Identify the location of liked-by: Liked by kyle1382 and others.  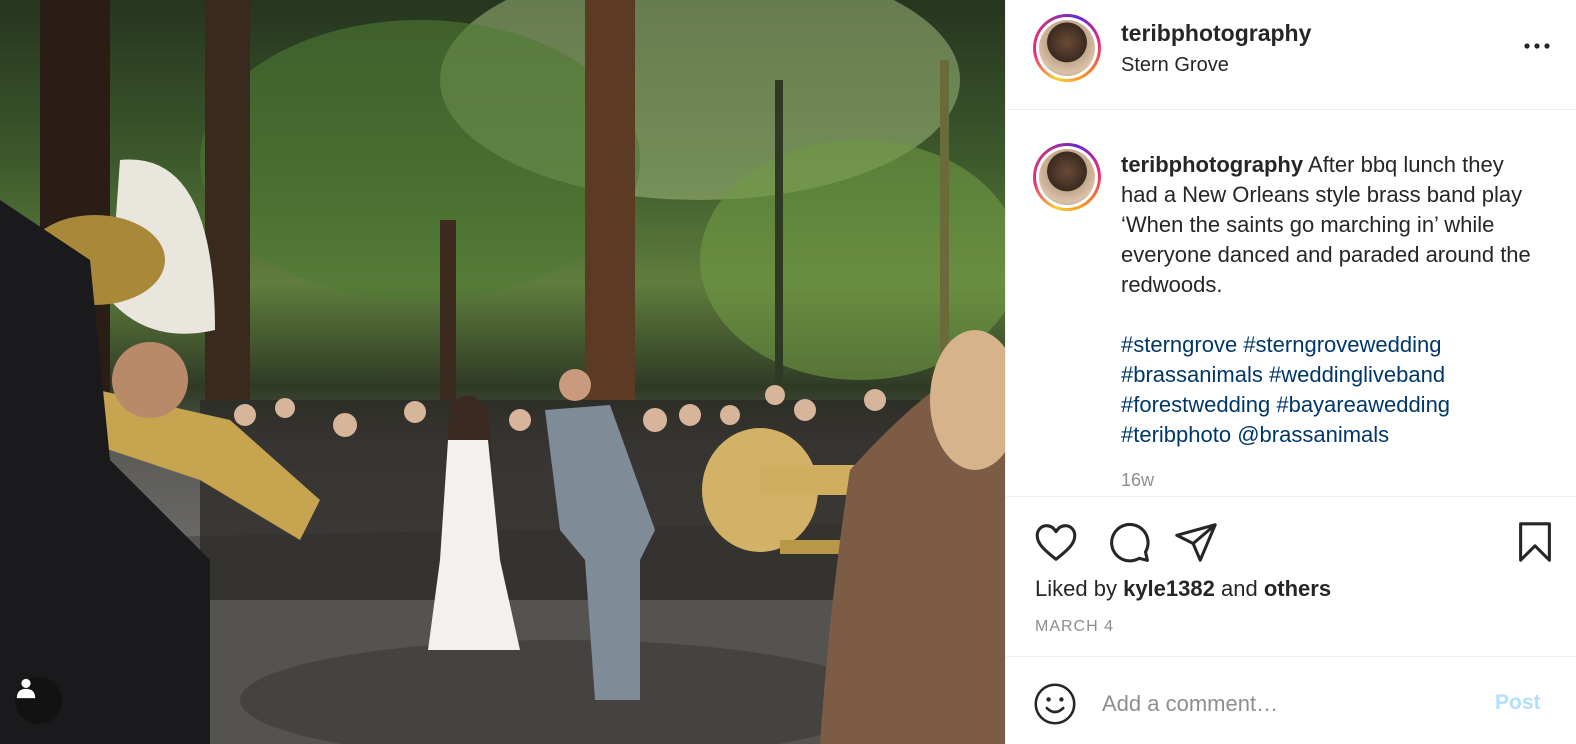
(1183, 589).